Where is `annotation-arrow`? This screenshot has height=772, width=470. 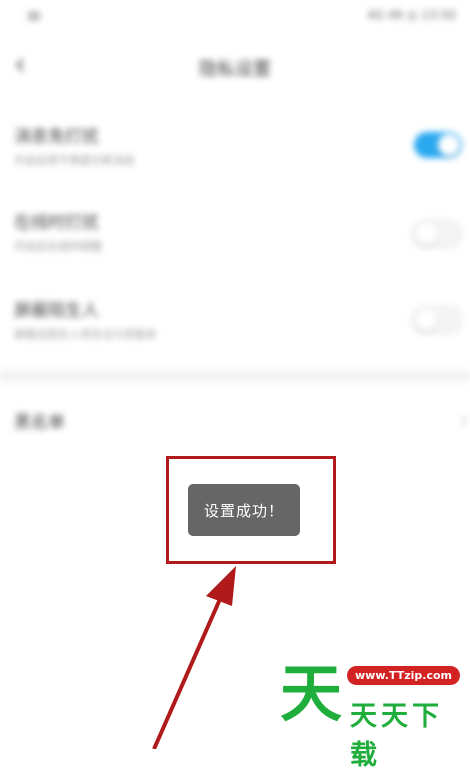 annotation-arrow is located at coordinates (194, 657).